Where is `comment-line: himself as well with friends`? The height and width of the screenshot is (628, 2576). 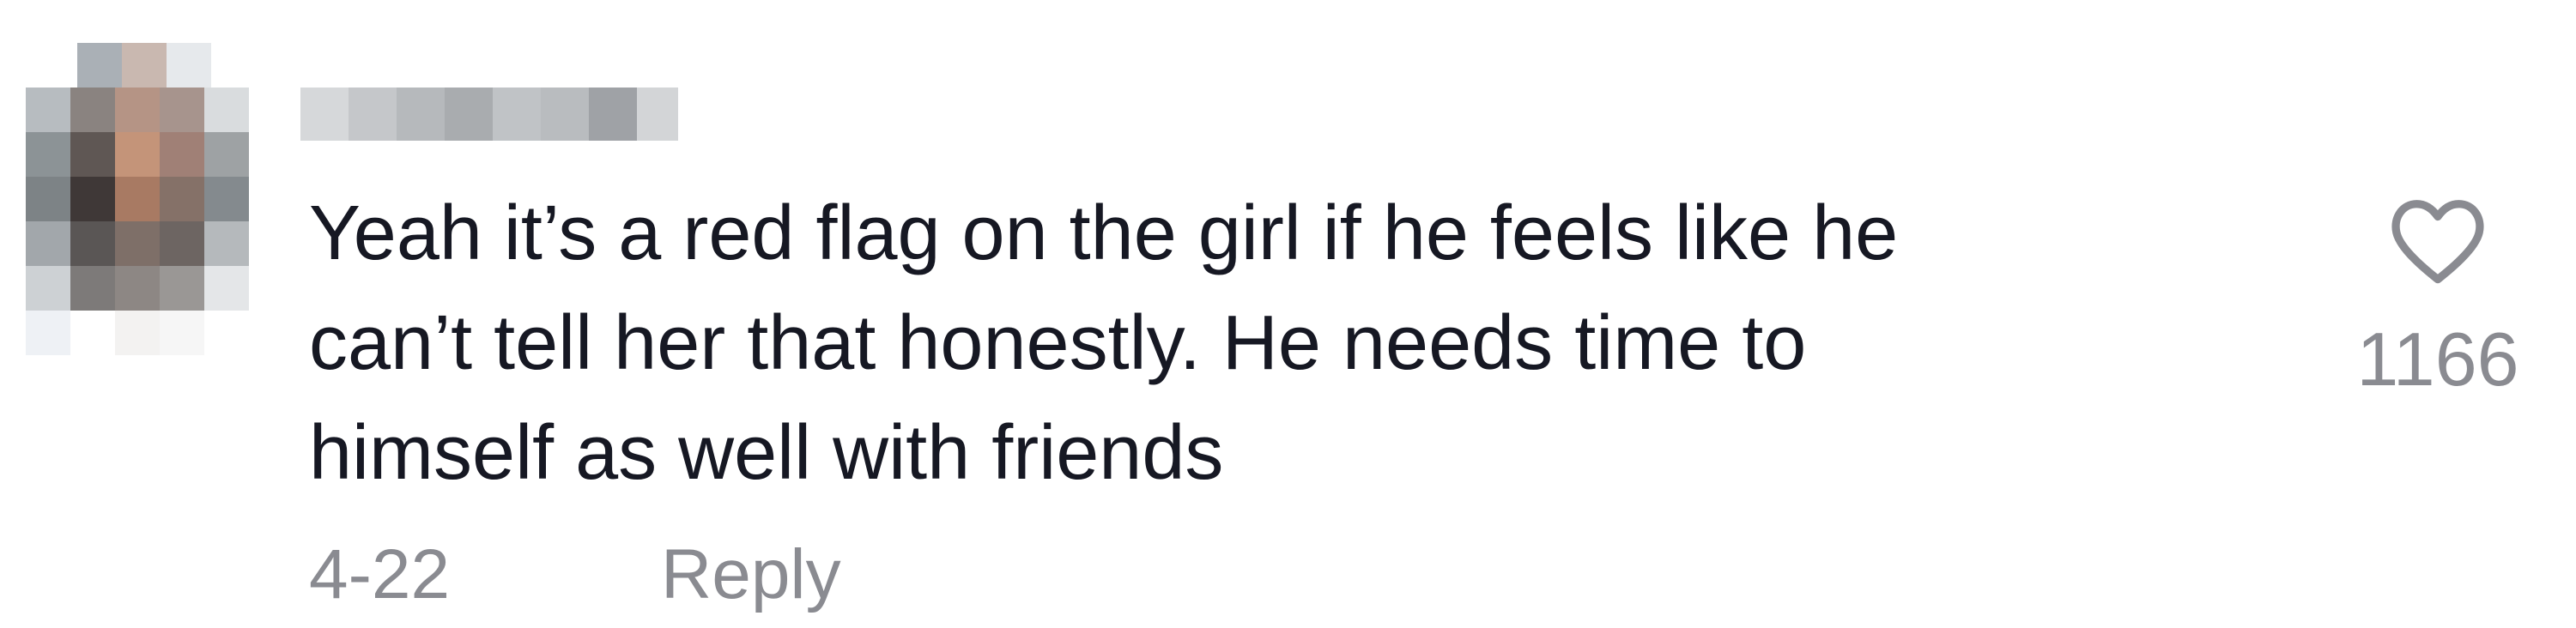 comment-line: himself as well with friends is located at coordinates (766, 453).